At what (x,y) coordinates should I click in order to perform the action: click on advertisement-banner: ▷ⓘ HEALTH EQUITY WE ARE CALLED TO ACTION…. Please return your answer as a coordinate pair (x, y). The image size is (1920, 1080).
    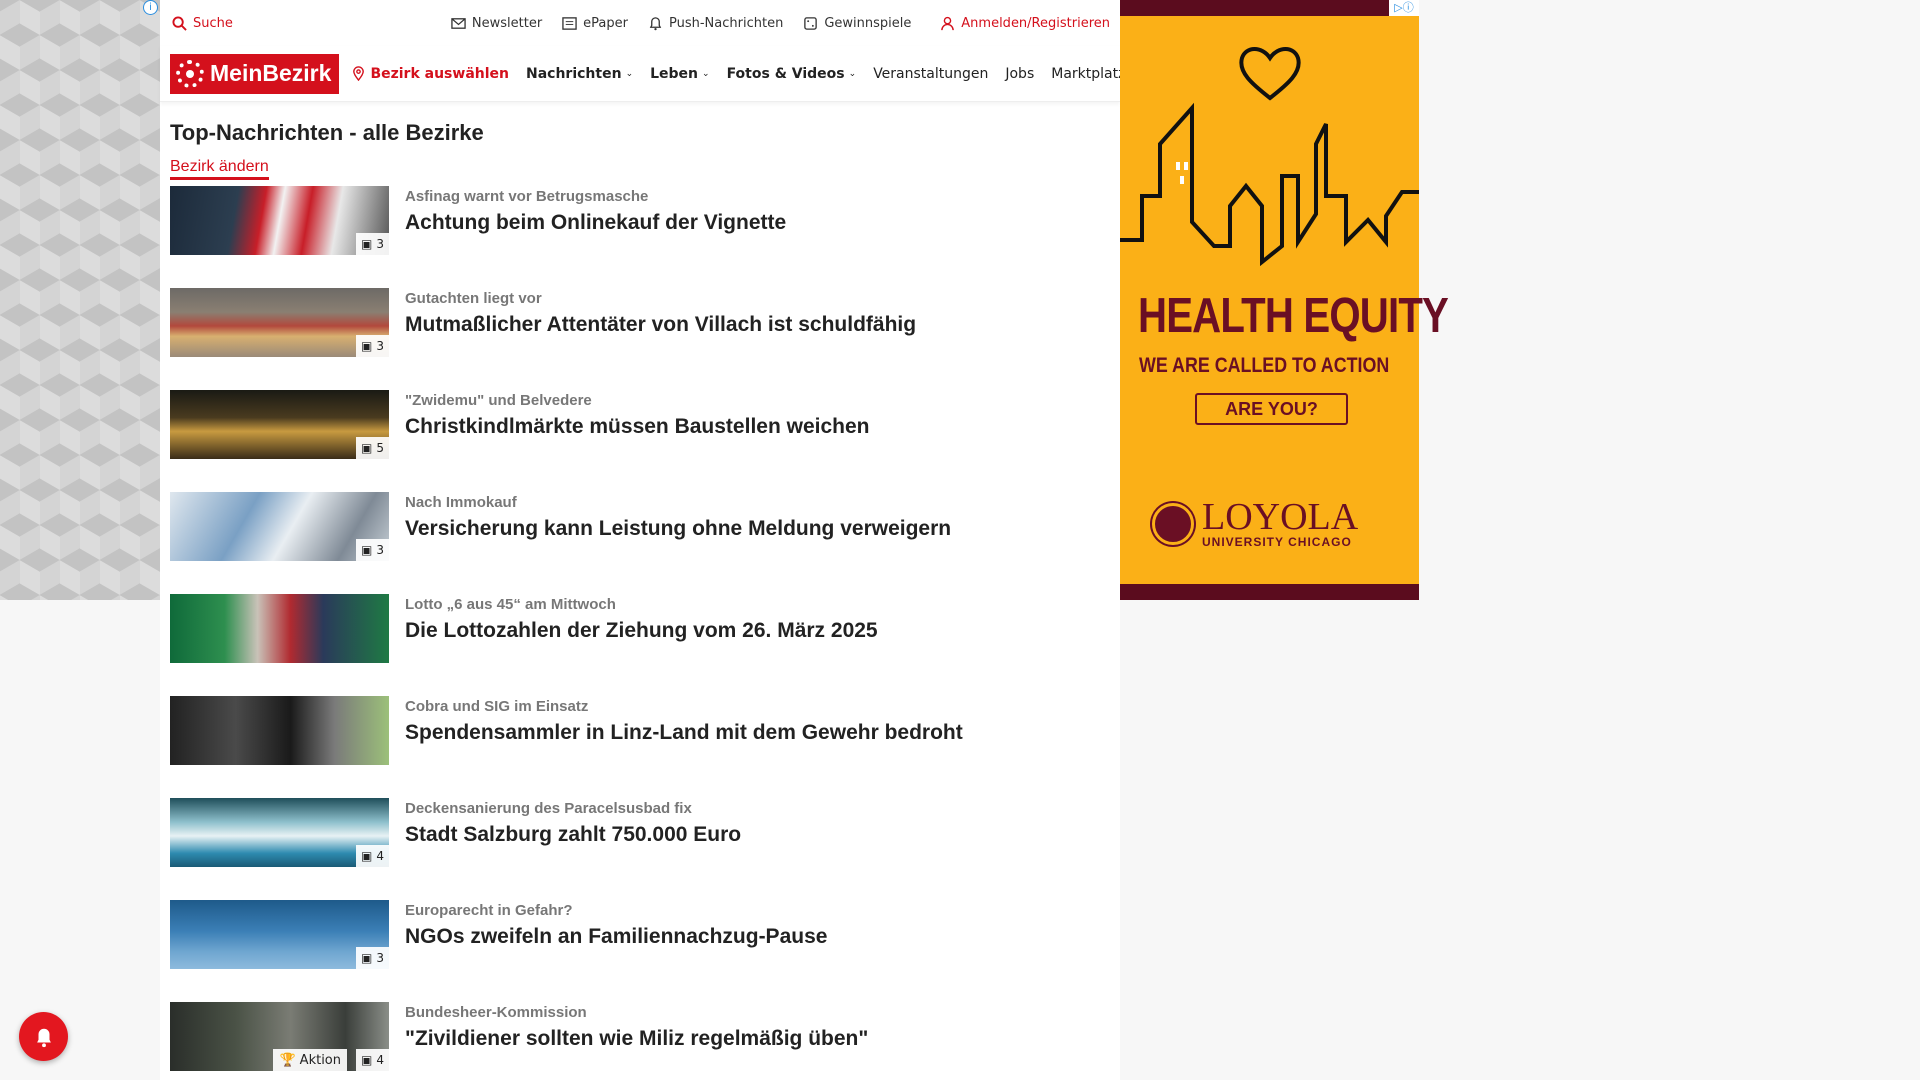
    Looking at the image, I should click on (1284, 300).